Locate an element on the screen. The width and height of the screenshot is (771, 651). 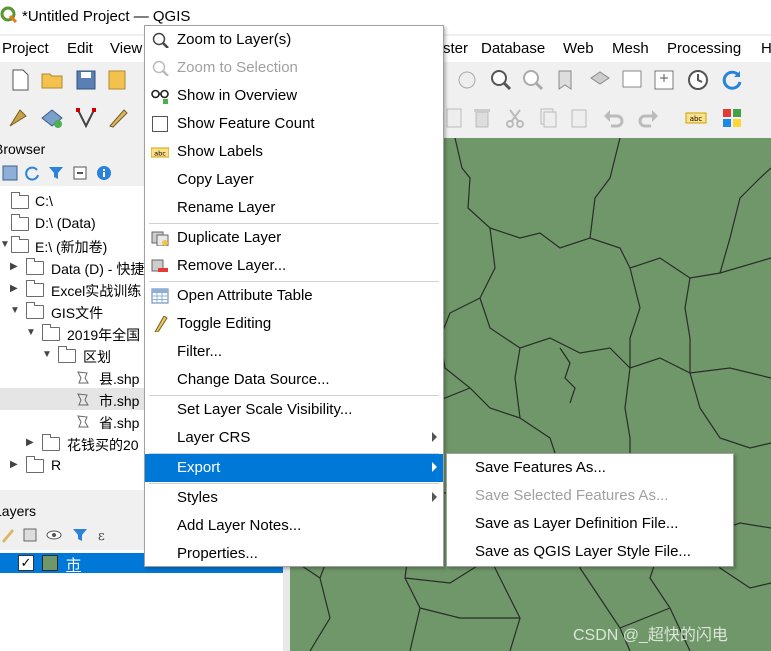
new-map-view-icon is located at coordinates (664, 80).